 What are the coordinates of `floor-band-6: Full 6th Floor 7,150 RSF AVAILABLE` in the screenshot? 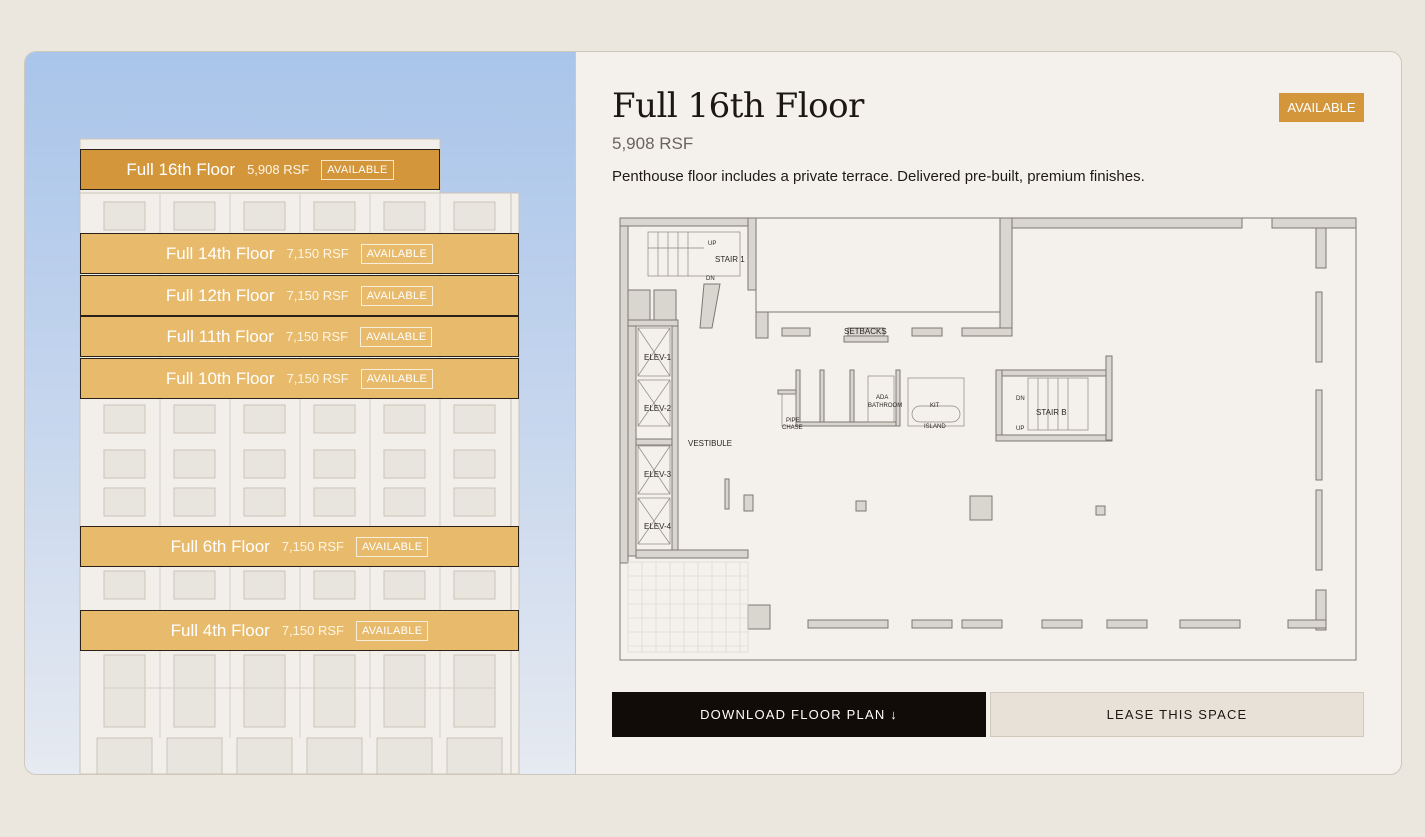 It's located at (299, 546).